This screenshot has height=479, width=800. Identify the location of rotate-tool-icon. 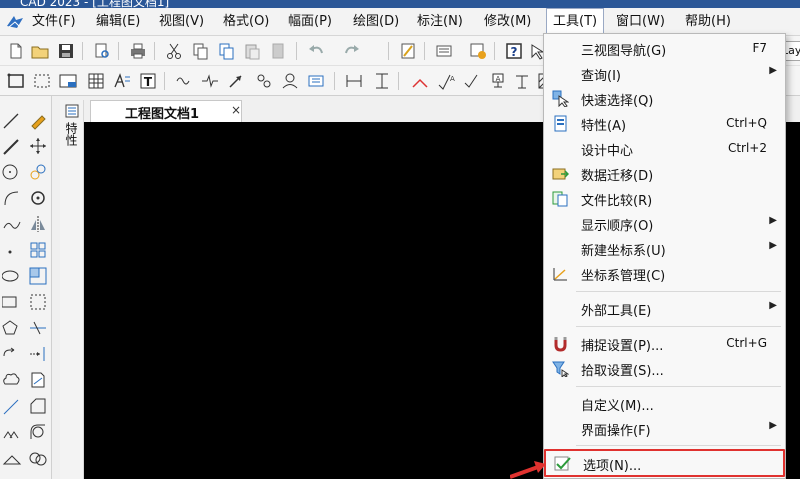
(38, 198).